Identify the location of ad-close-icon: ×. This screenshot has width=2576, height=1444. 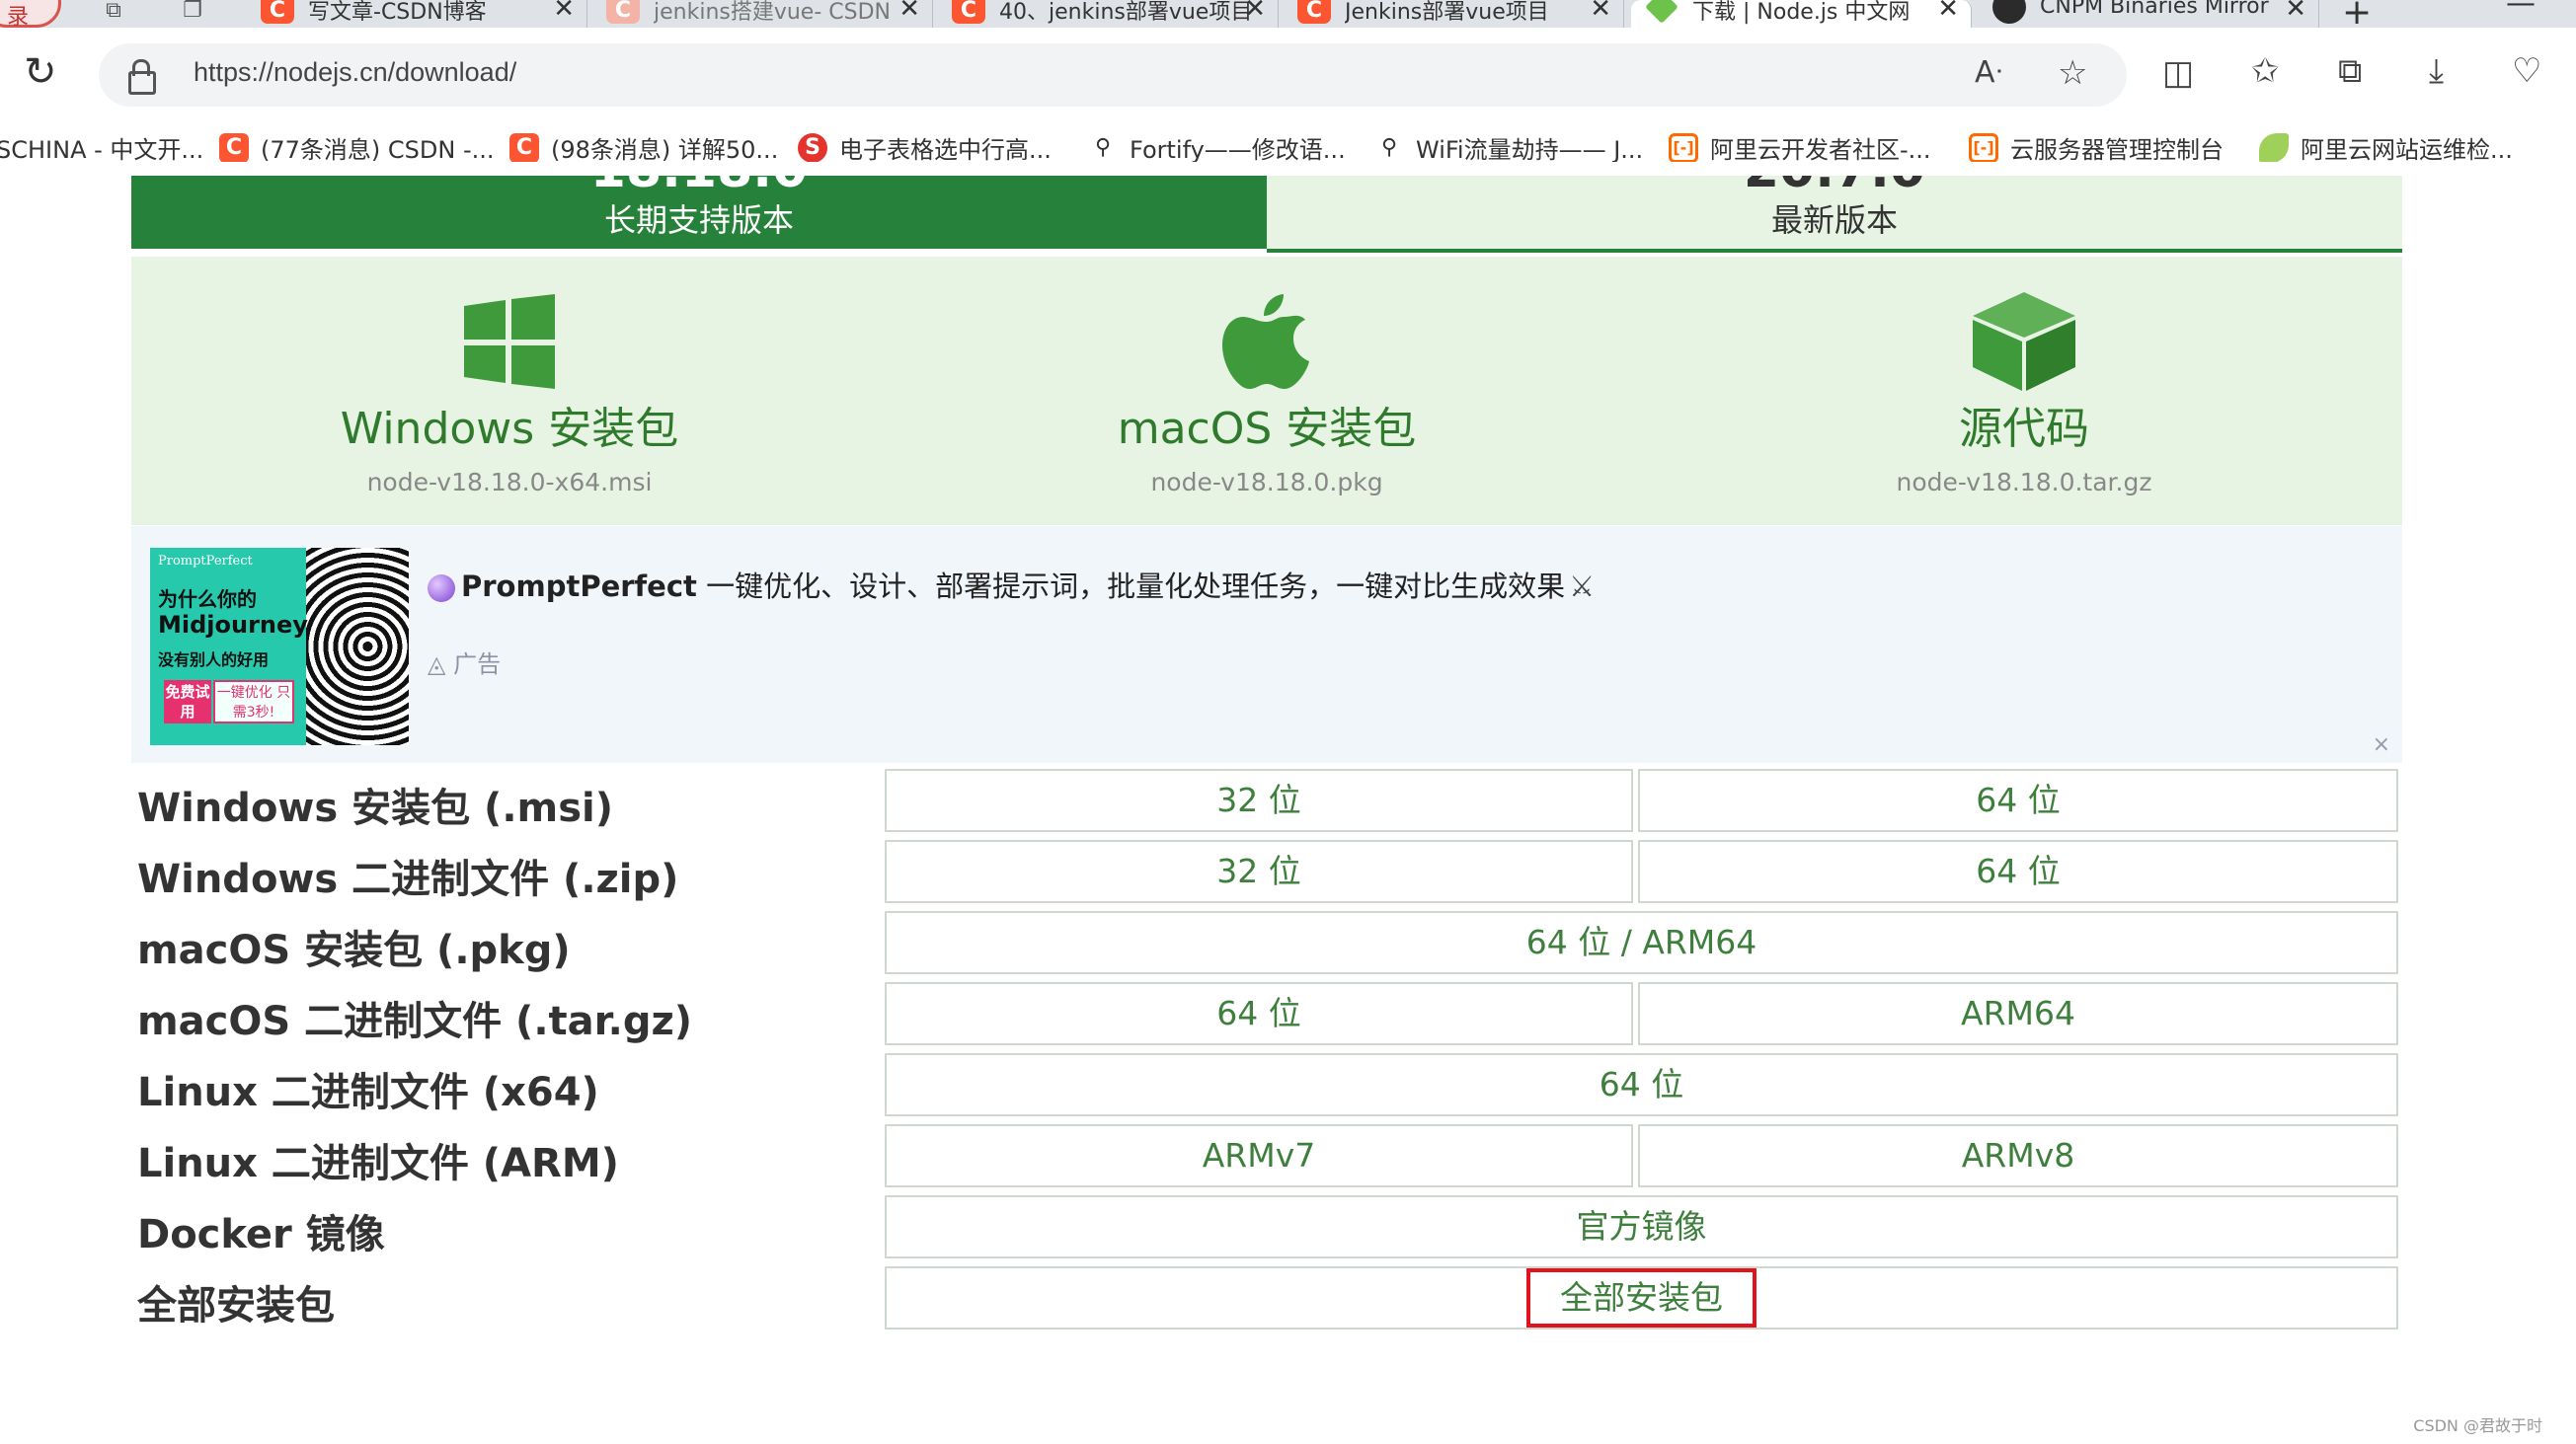
(2381, 744).